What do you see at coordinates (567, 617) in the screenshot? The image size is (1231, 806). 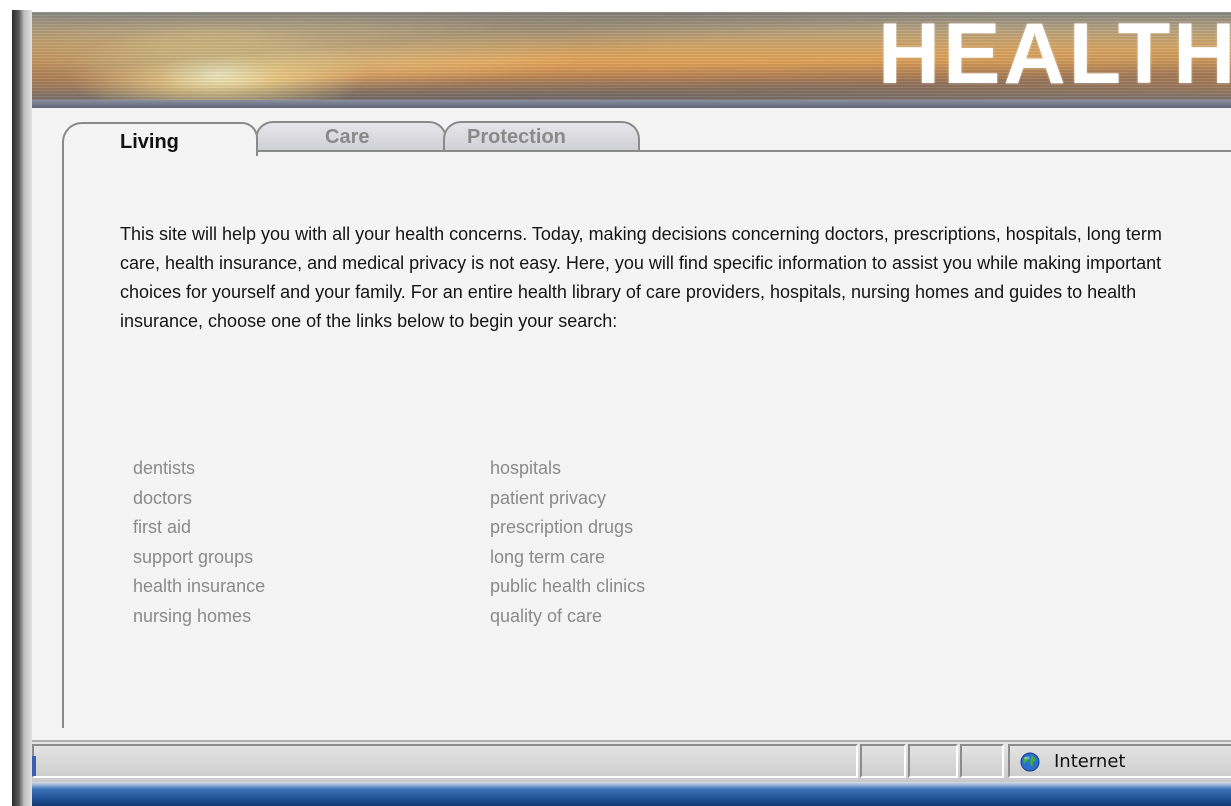 I see `link-quality-of-care: quality of care` at bounding box center [567, 617].